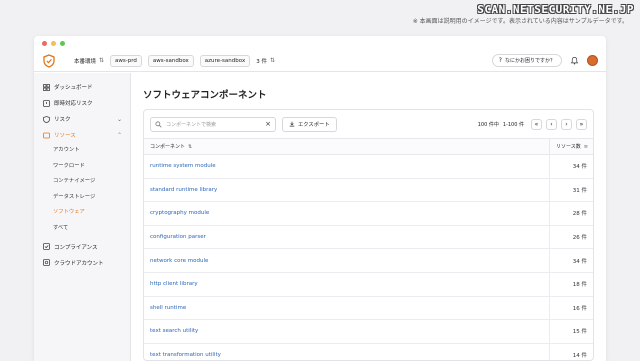 This screenshot has width=640, height=361. What do you see at coordinates (82, 119) in the screenshot?
I see `sidebar-item-risk: リスク ⌄` at bounding box center [82, 119].